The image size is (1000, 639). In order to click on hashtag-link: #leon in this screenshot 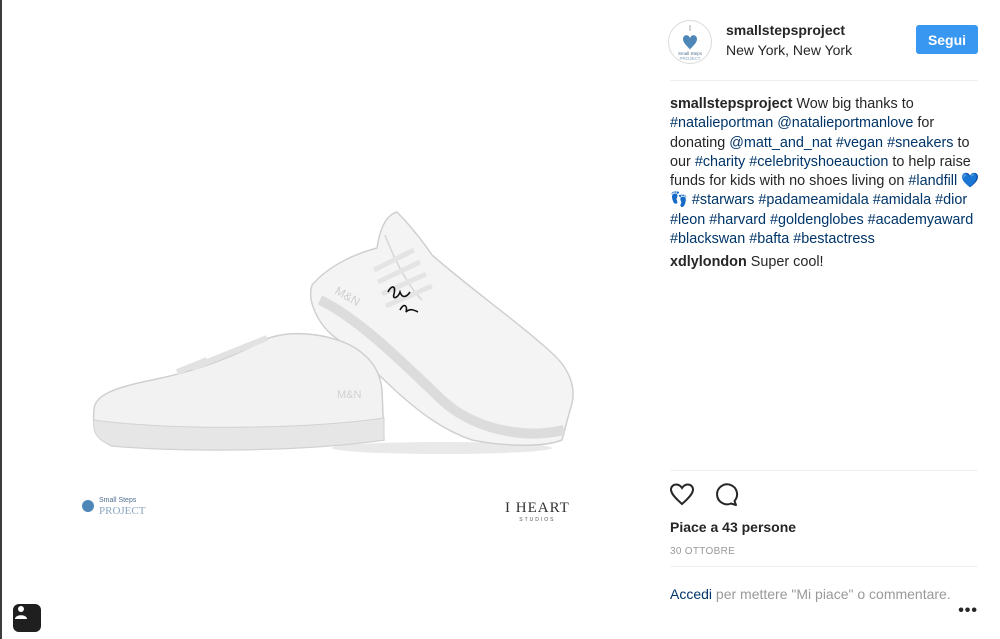, I will do `click(687, 220)`.